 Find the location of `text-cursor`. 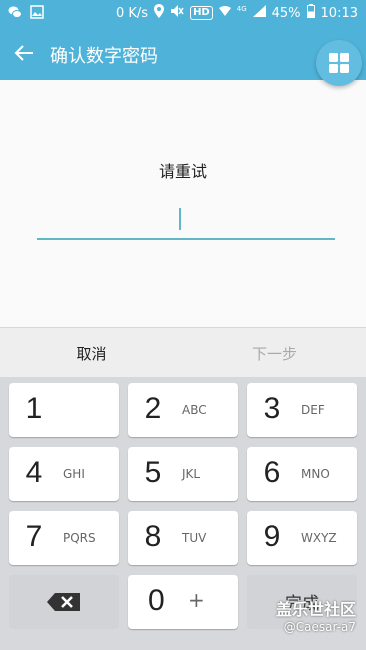

text-cursor is located at coordinates (180, 219).